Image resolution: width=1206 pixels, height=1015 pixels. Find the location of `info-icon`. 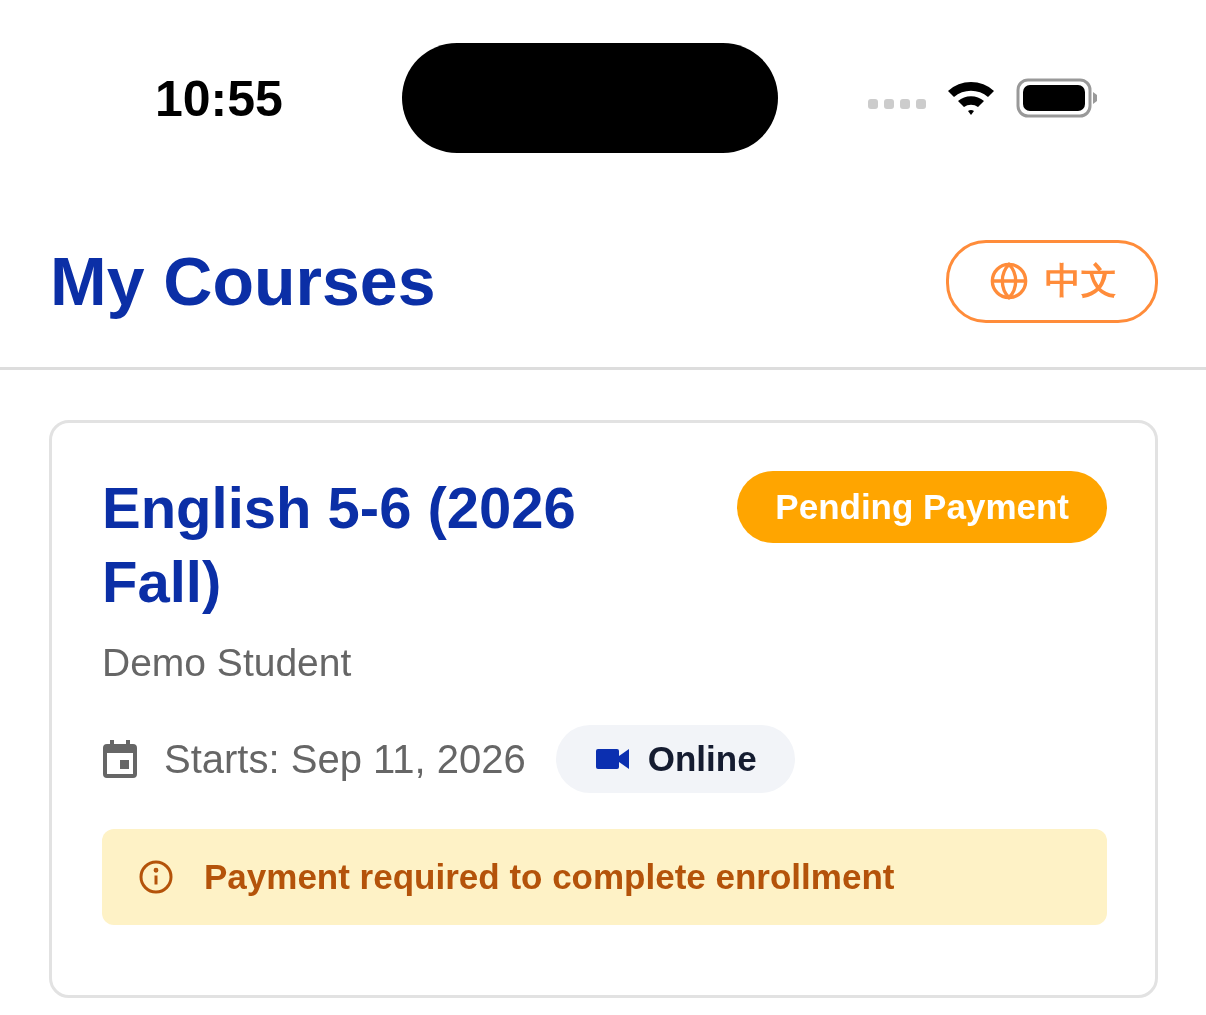

info-icon is located at coordinates (156, 877).